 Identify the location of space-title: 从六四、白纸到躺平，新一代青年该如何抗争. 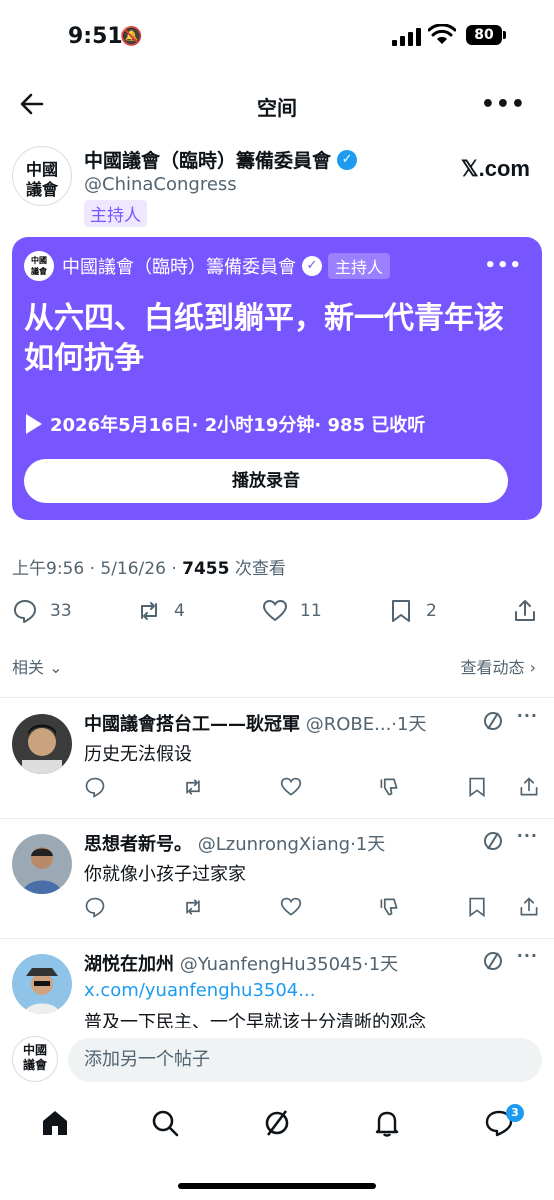
(264, 338).